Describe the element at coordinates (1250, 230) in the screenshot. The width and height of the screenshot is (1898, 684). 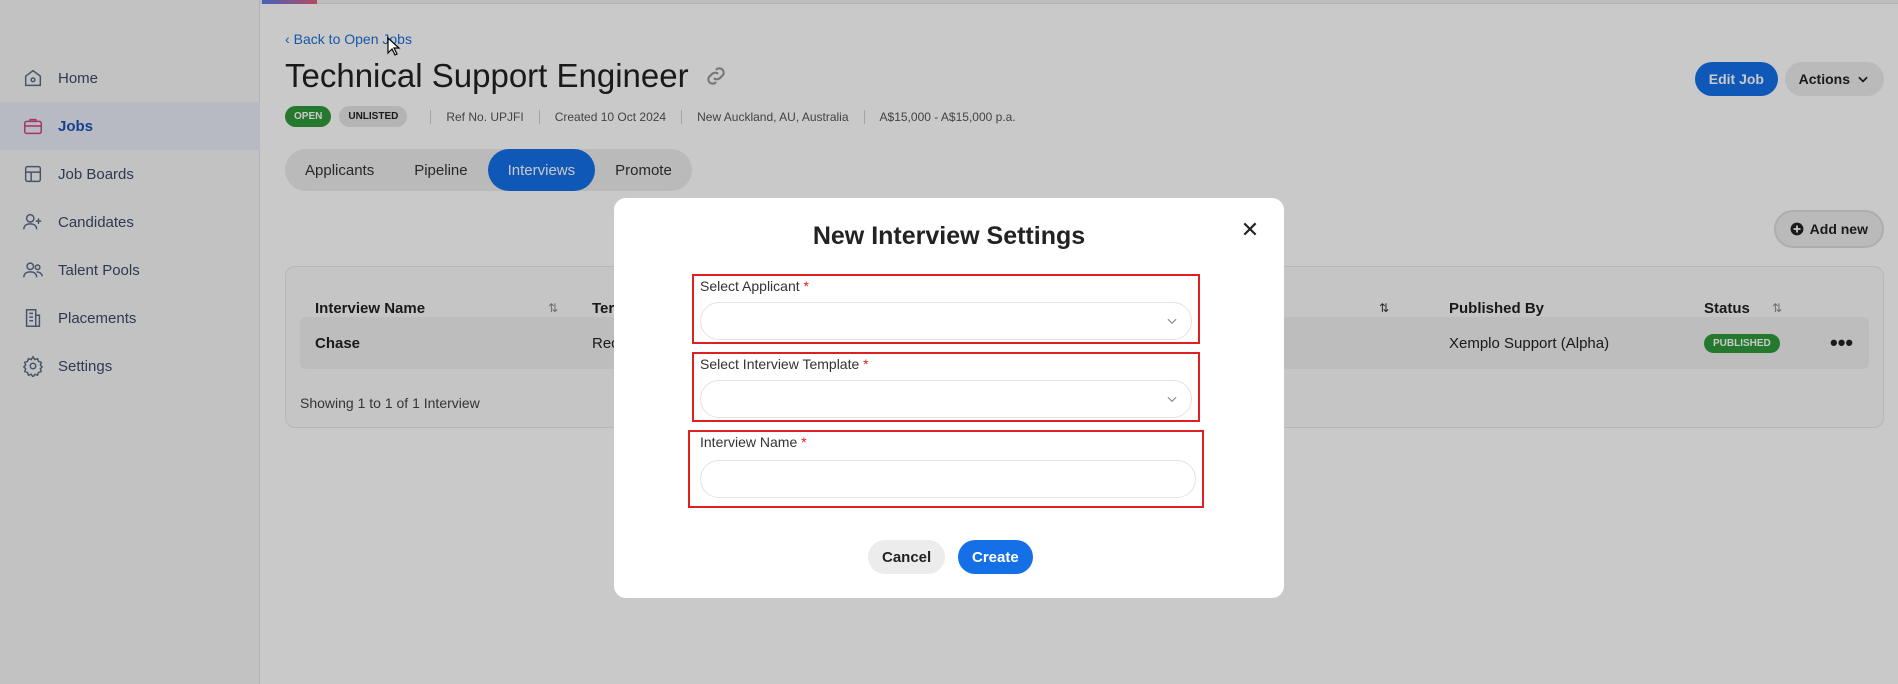
I see `close-icon: ✕` at that location.